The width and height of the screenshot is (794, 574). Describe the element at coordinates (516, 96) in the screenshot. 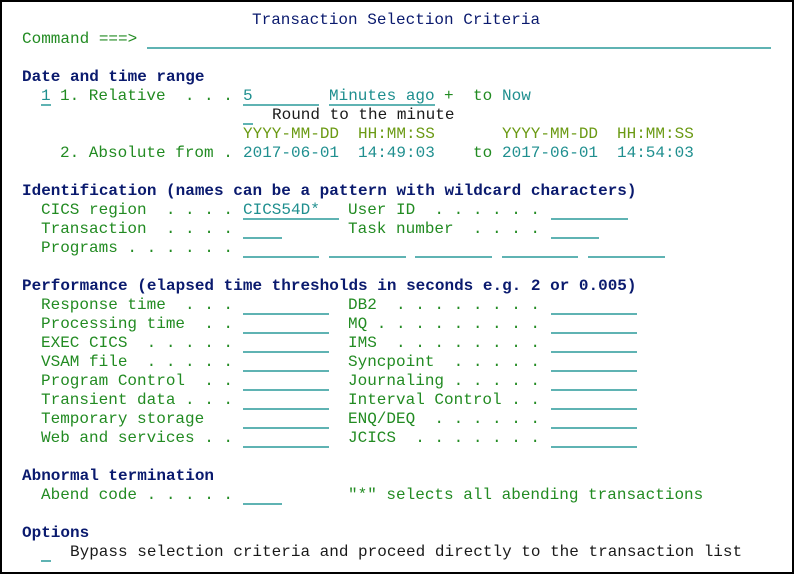

I see `relative-to-now: Now` at that location.